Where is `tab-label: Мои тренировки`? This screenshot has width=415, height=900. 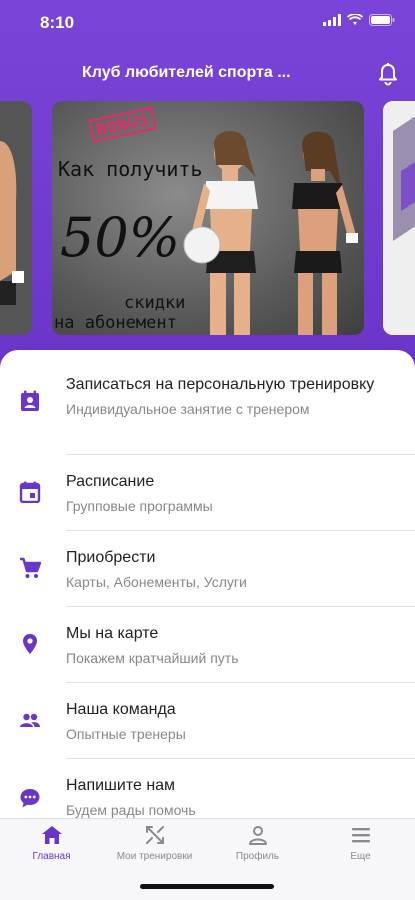 tab-label: Мои тренировки is located at coordinates (154, 856).